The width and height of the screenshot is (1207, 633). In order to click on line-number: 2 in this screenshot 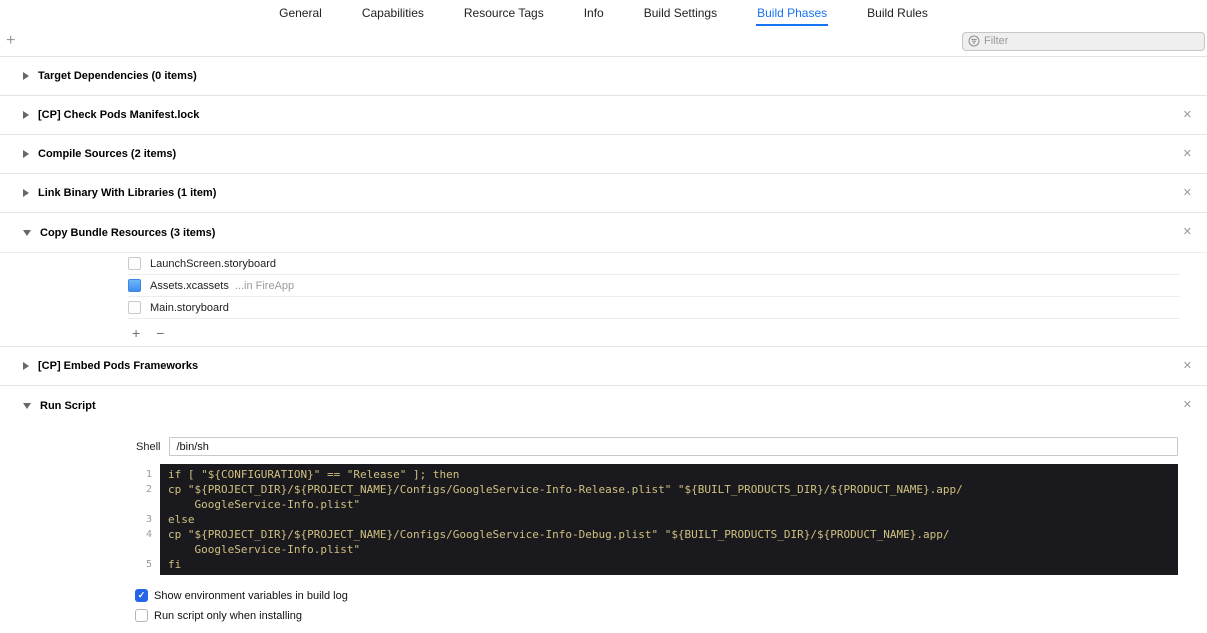, I will do `click(148, 489)`.